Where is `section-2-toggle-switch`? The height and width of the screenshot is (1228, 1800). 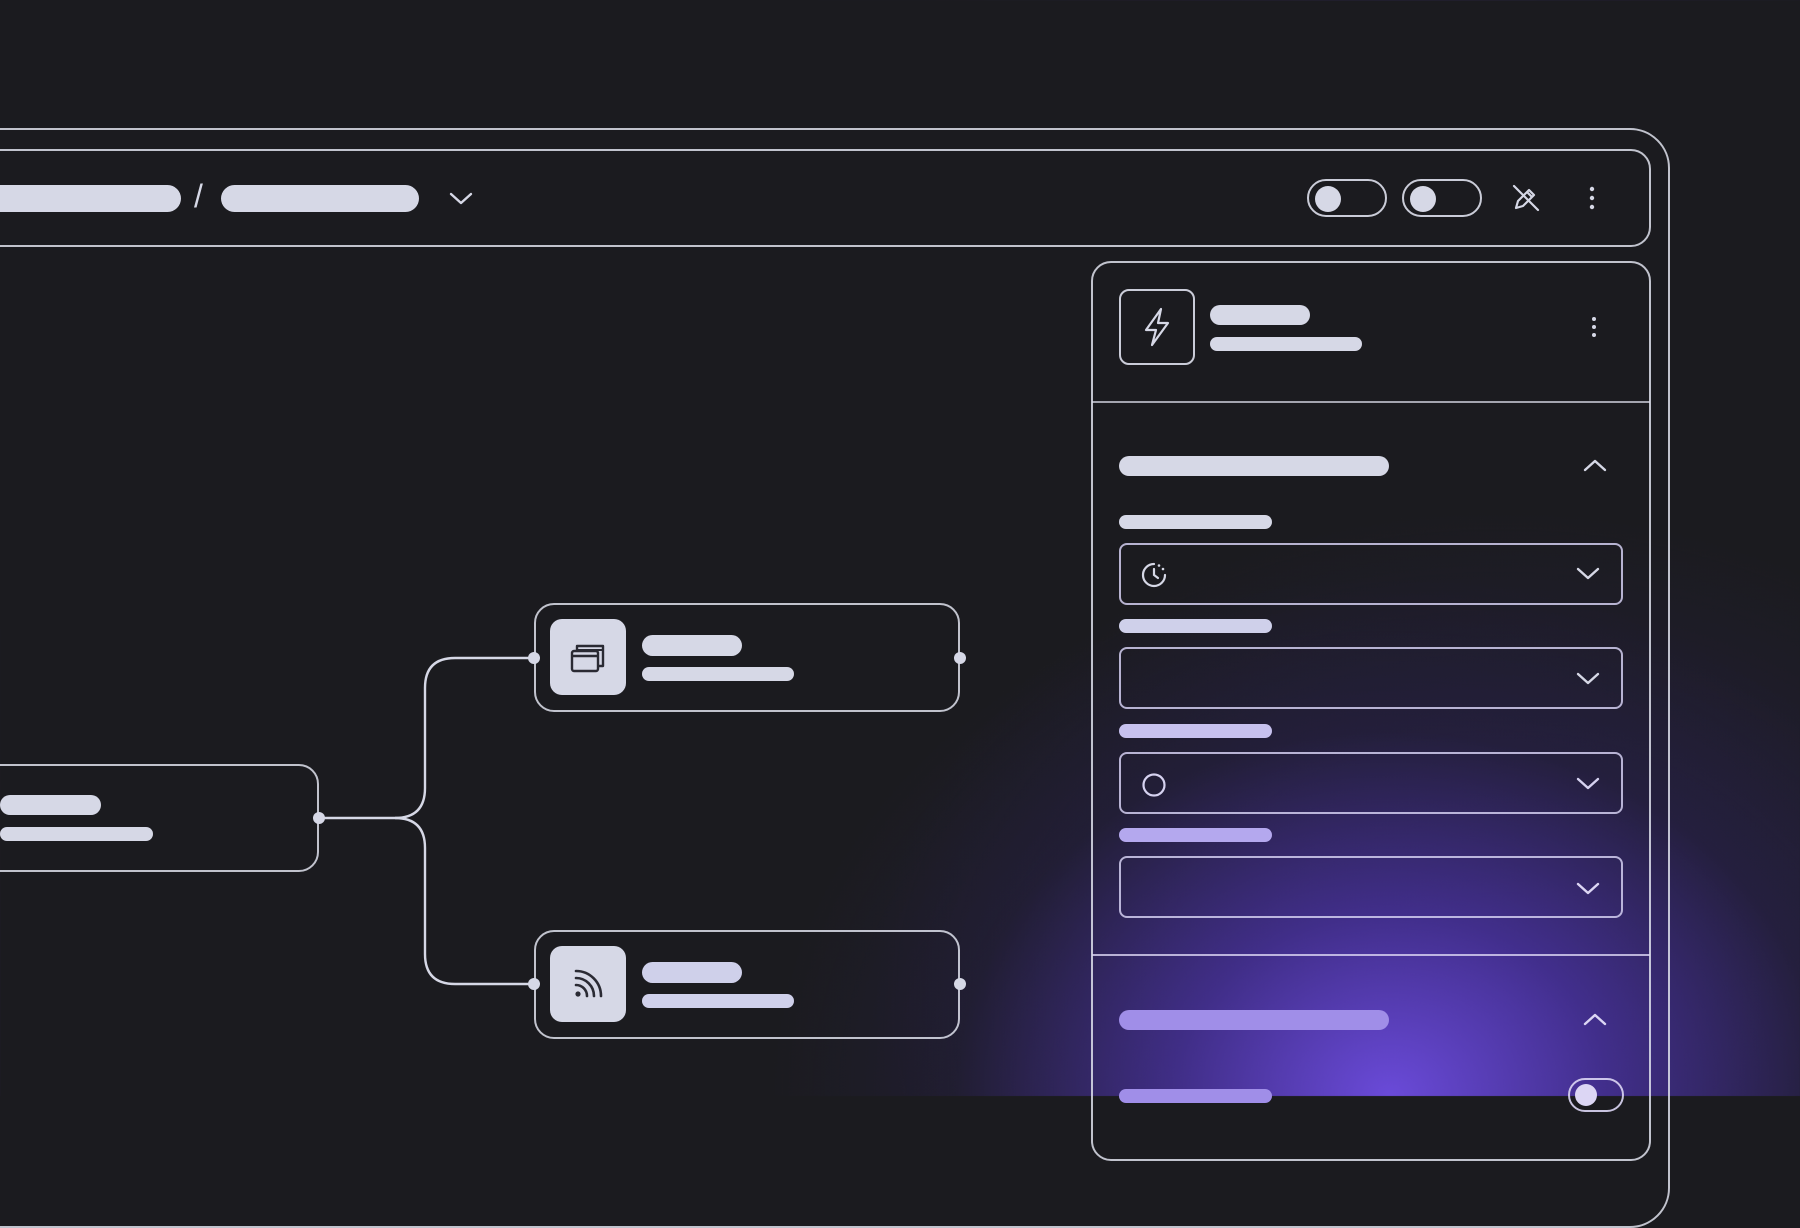
section-2-toggle-switch is located at coordinates (1596, 1095).